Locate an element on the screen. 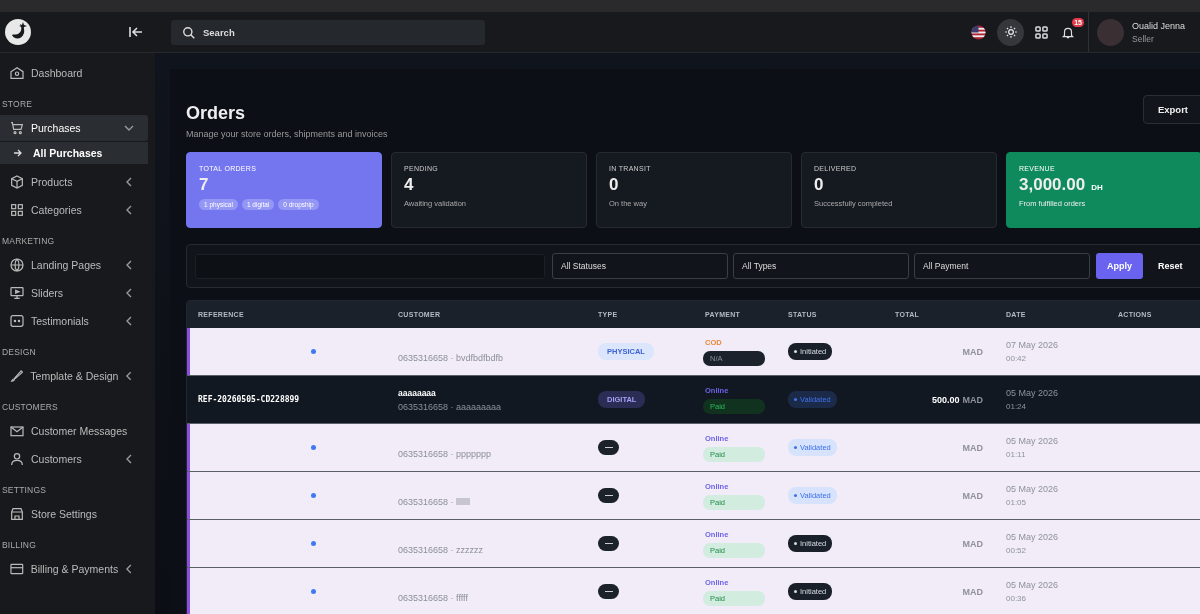 The image size is (1200, 614). stat-value: 4 is located at coordinates (409, 185).